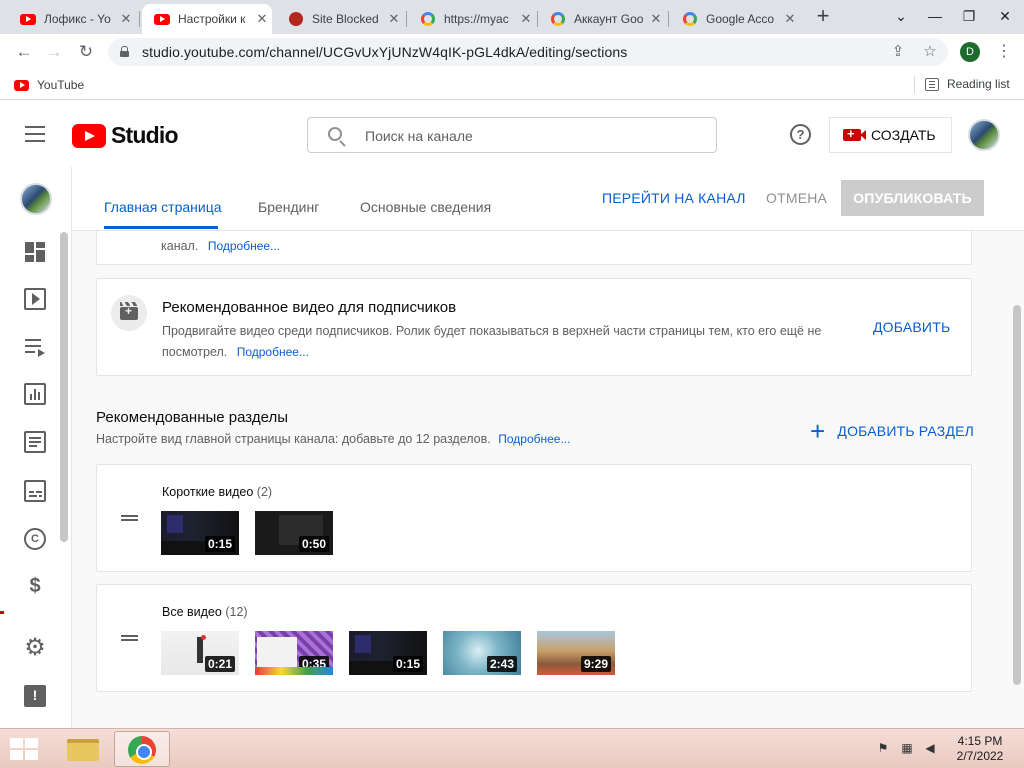 Image resolution: width=1024 pixels, height=768 pixels. I want to click on video-thumbnail: 2:43, so click(482, 653).